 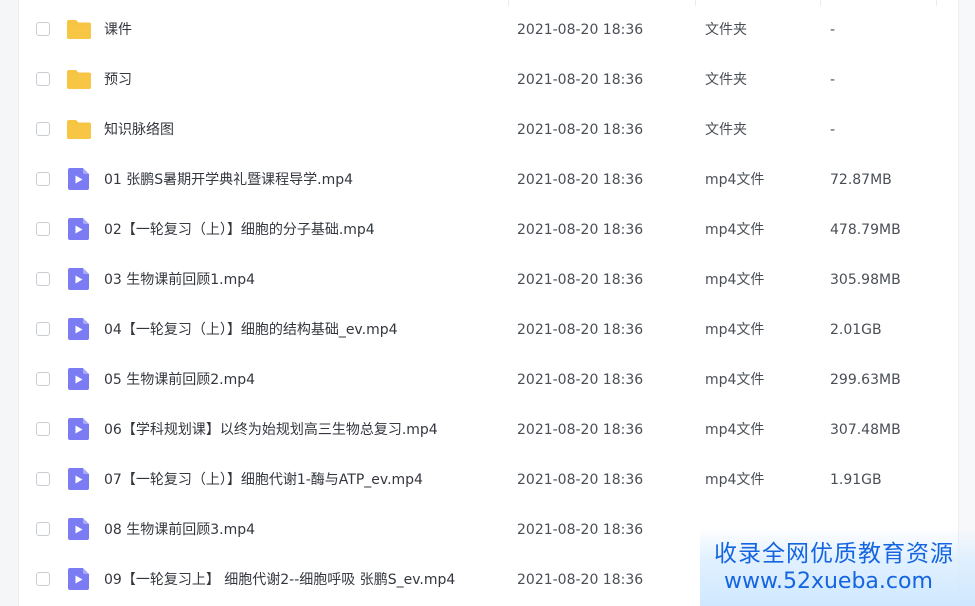 What do you see at coordinates (251, 330) in the screenshot?
I see `file-name: 04【一轮复习（上）】细胞的结构基础_ev.mp4` at bounding box center [251, 330].